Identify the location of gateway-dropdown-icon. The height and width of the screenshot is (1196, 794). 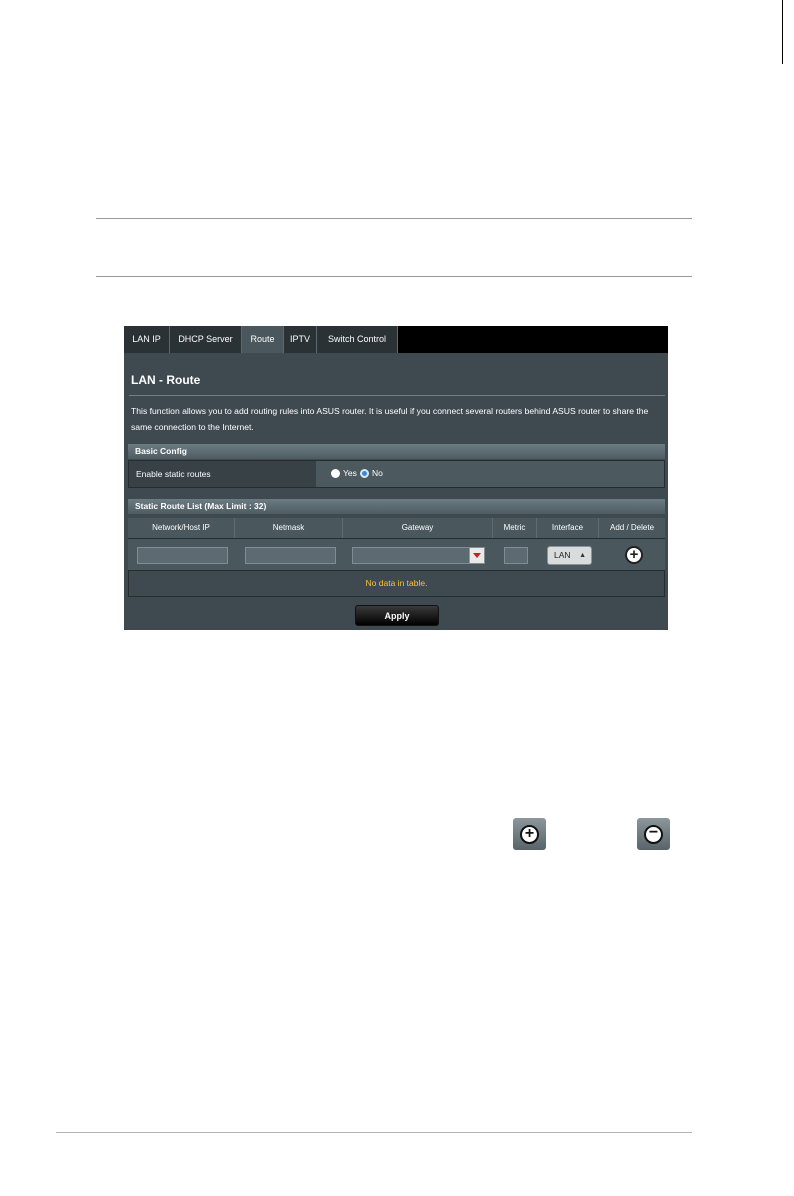
(476, 555).